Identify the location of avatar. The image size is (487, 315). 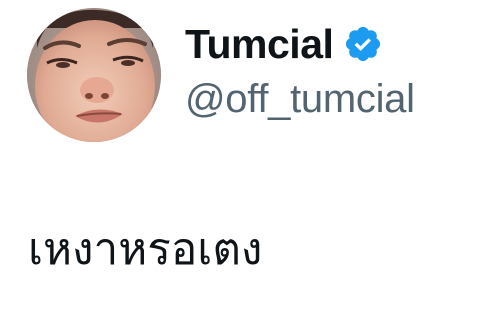
(94, 75).